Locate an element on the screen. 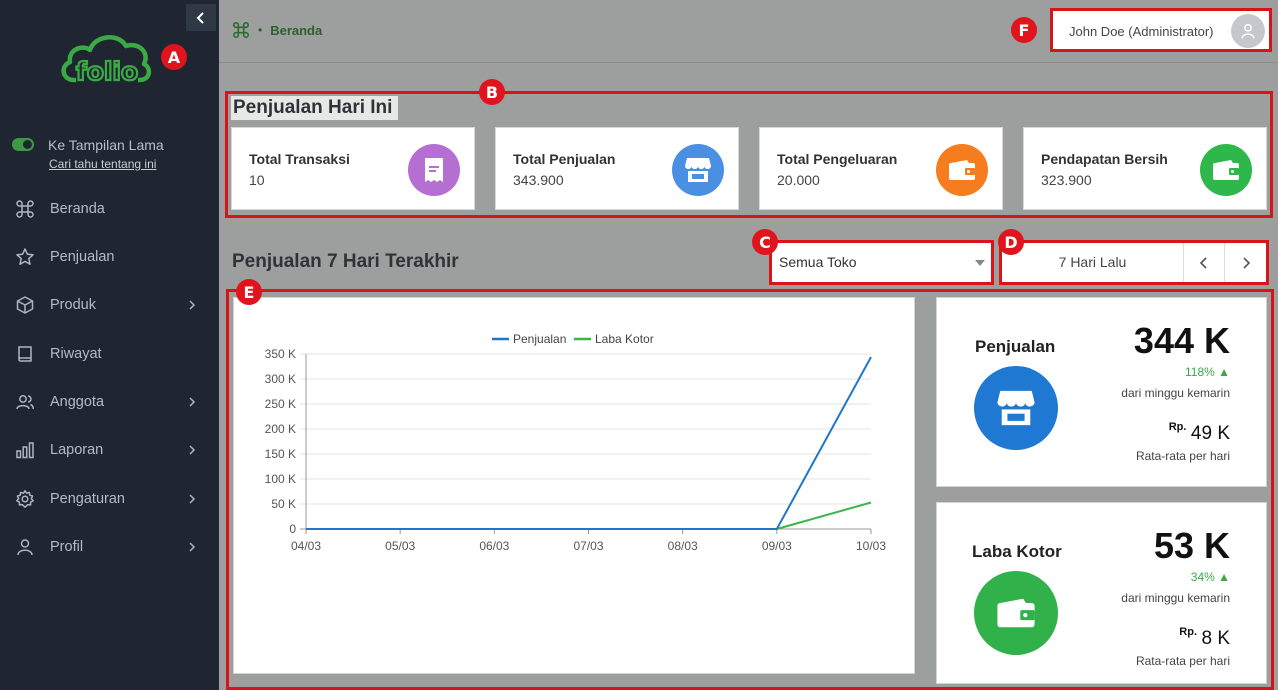 This screenshot has width=1278, height=690. summary-title: Laba Kotor is located at coordinates (1017, 551).